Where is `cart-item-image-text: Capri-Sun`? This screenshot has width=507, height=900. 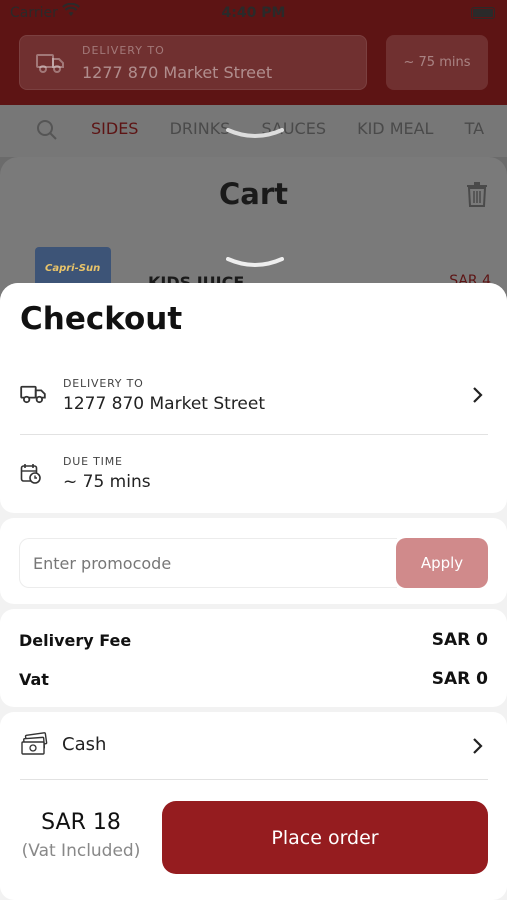 cart-item-image-text: Capri-Sun is located at coordinates (73, 268).